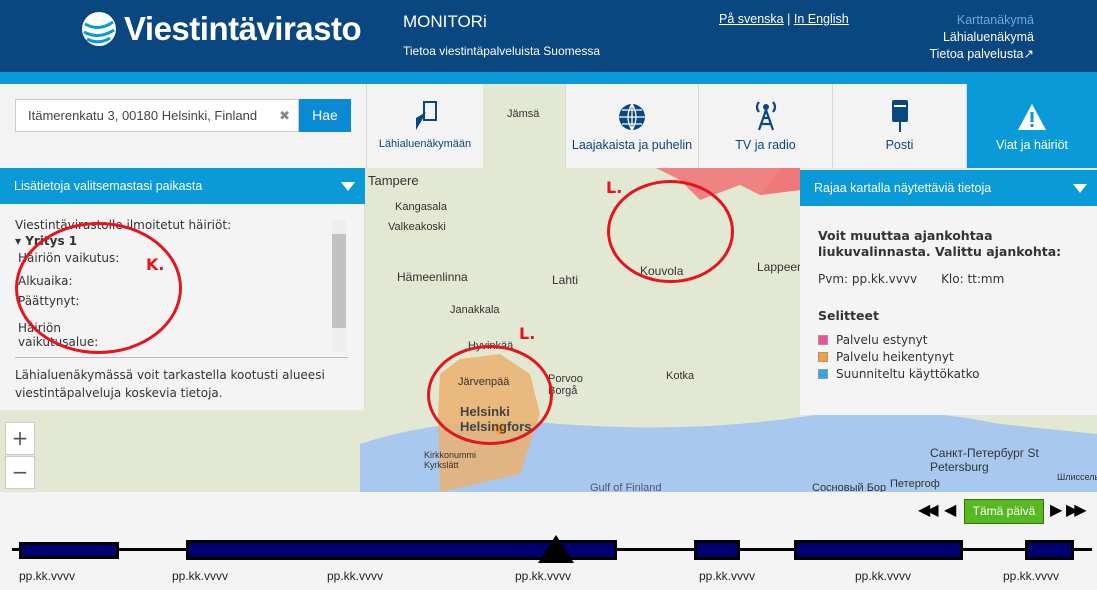 The image size is (1097, 590). Describe the element at coordinates (895, 357) in the screenshot. I see `legend-label: Palvelu heikentynyt` at that location.